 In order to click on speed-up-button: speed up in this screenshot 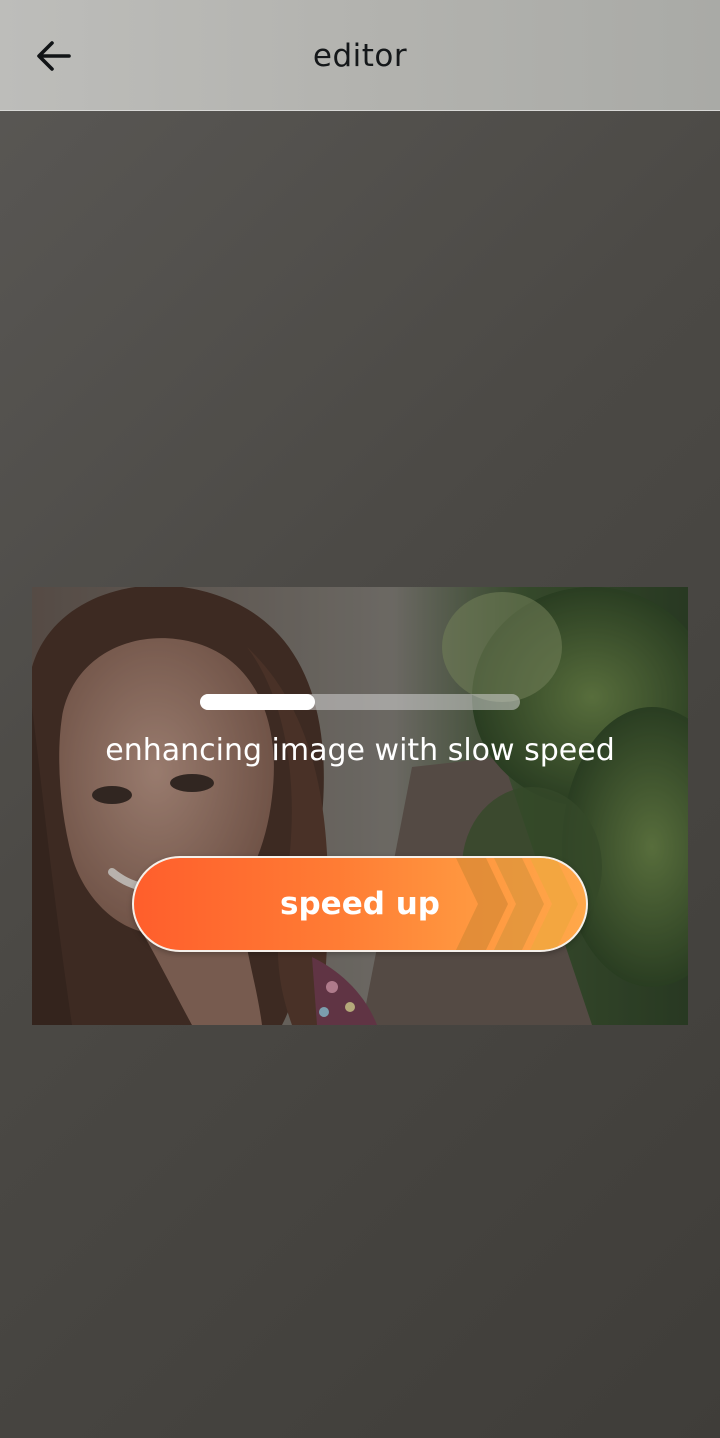, I will do `click(360, 904)`.